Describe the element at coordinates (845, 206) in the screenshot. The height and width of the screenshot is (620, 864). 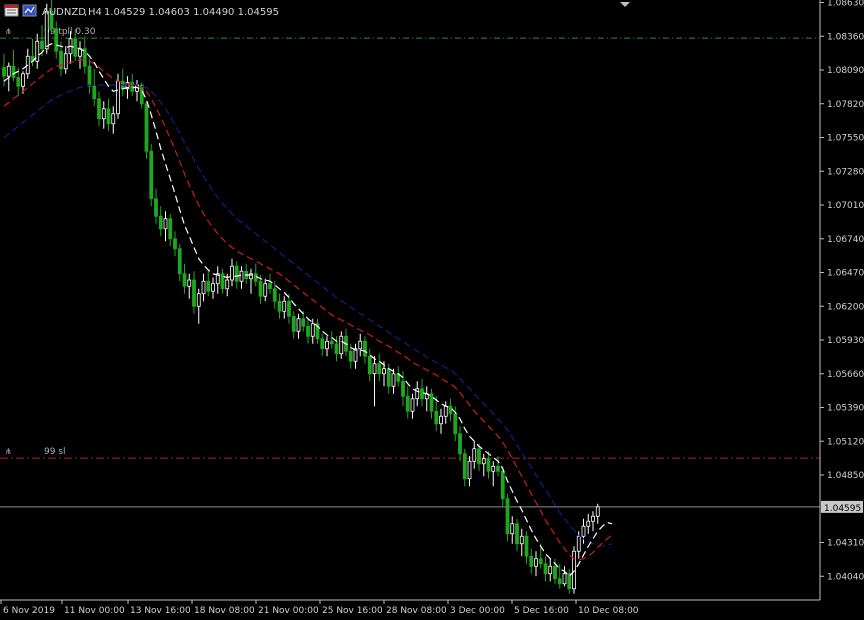
I see `price-tick-label: 1.07010` at that location.